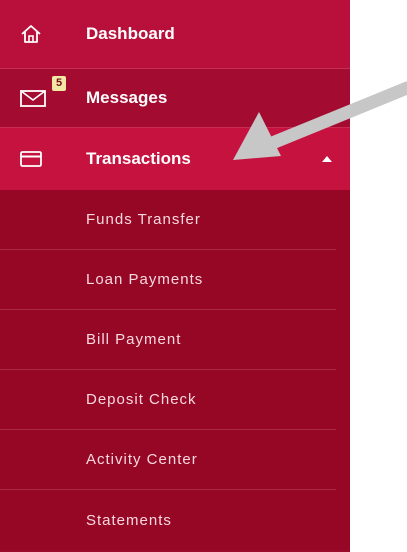 The image size is (407, 552). What do you see at coordinates (37, 34) in the screenshot?
I see `home-icon` at bounding box center [37, 34].